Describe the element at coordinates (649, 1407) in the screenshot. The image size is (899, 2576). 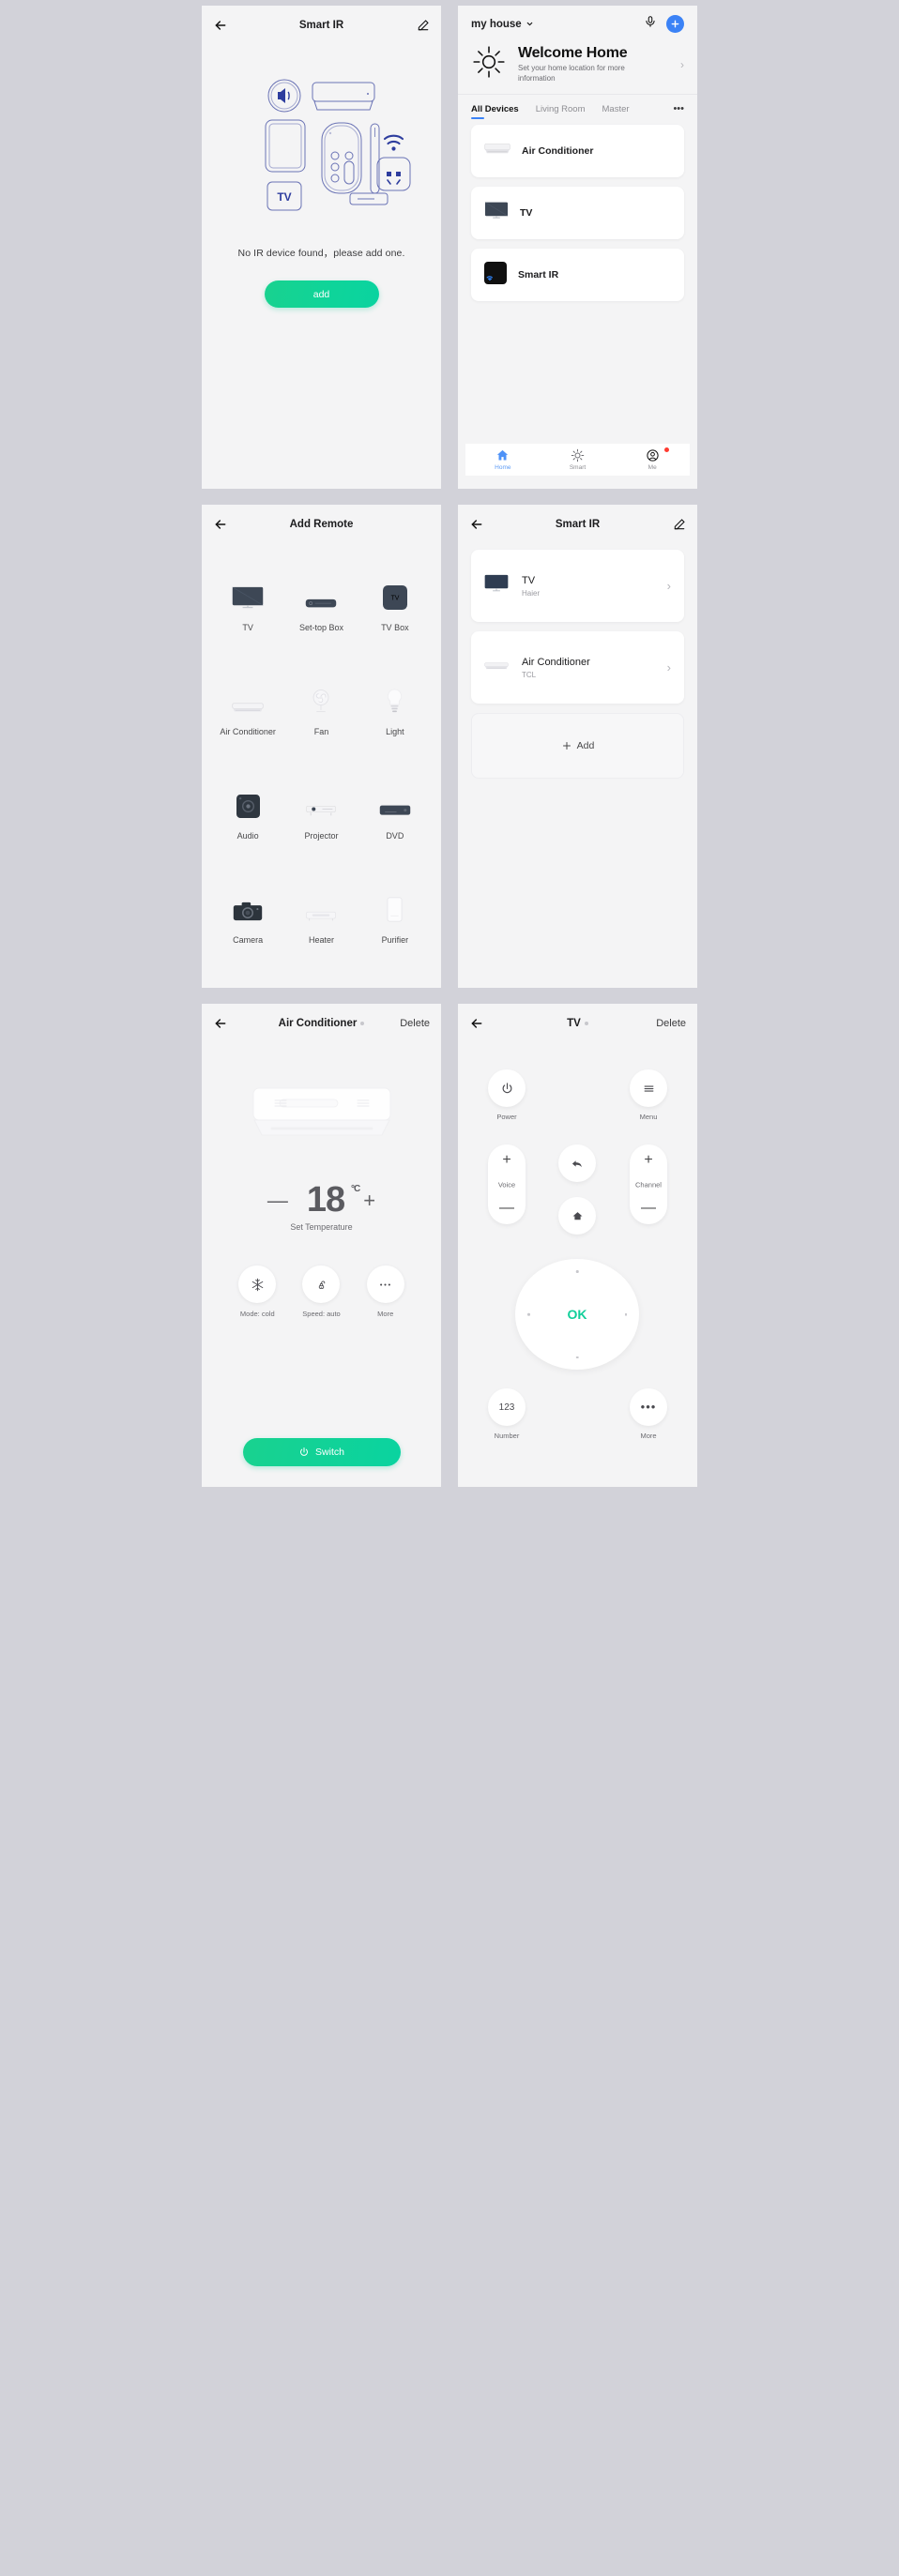
I see `more-button: •••` at that location.